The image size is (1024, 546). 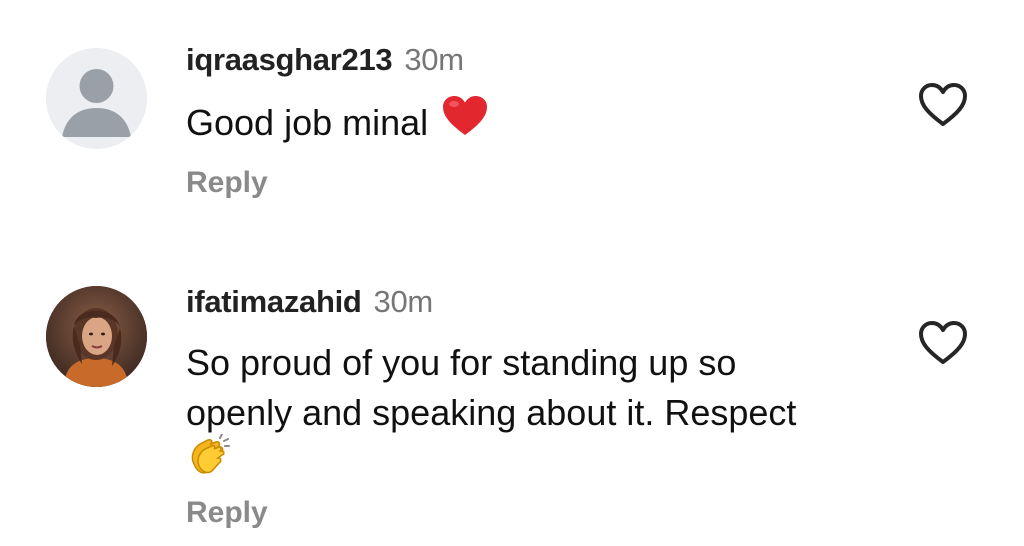 What do you see at coordinates (289, 59) in the screenshot?
I see `username: iqraasghar213` at bounding box center [289, 59].